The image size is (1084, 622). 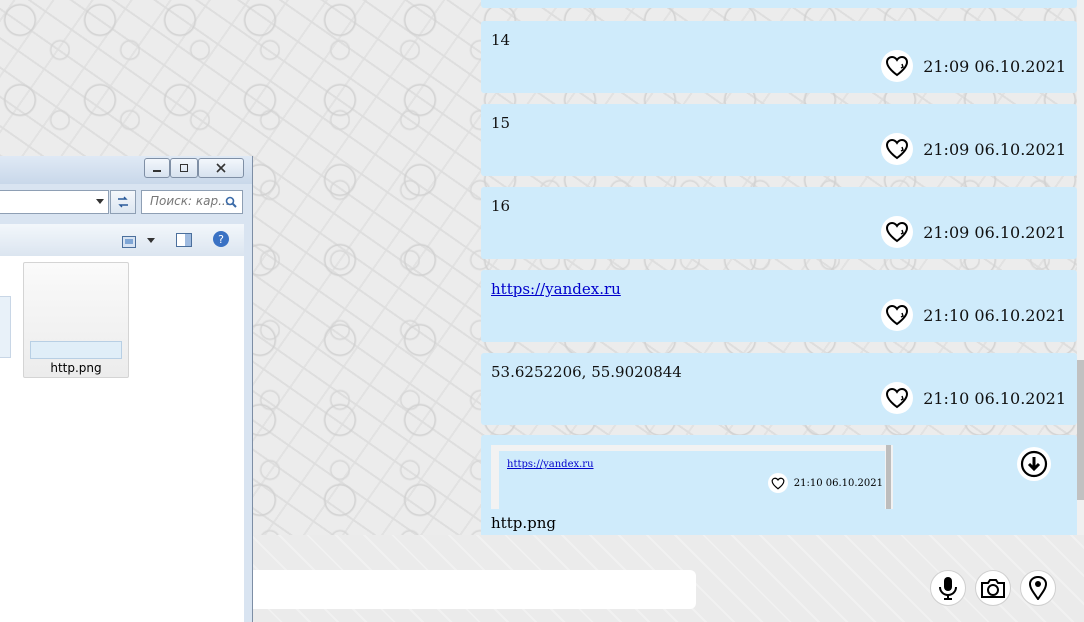 I want to click on message-bubble: https://yandex.ru 21:10 06.10.2021, so click(x=779, y=306).